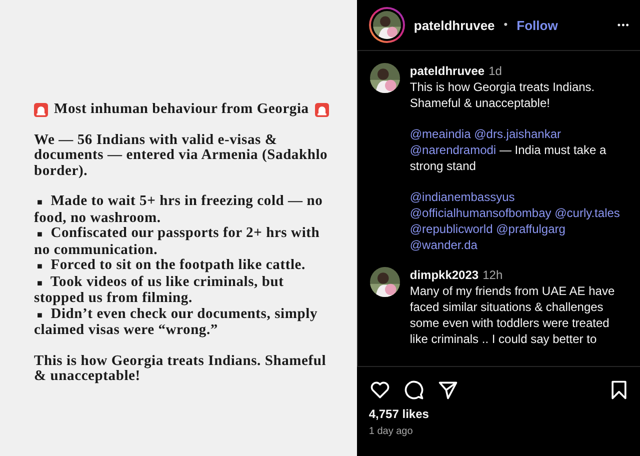  What do you see at coordinates (513, 315) in the screenshot?
I see `comment-text: Many of my friends from UAE AE have faced similar situations & challenges some even with toddlers were treated like criminals .. I could say better to` at bounding box center [513, 315].